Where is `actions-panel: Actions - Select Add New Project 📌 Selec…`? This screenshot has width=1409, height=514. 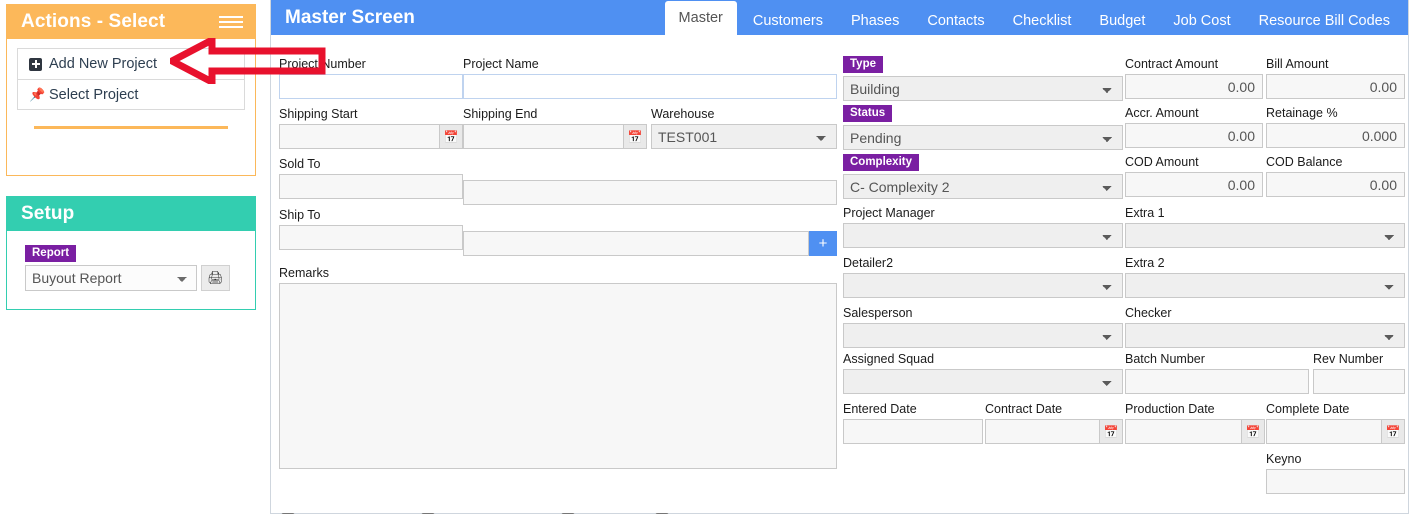 actions-panel: Actions - Select Add New Project 📌 Selec… is located at coordinates (131, 90).